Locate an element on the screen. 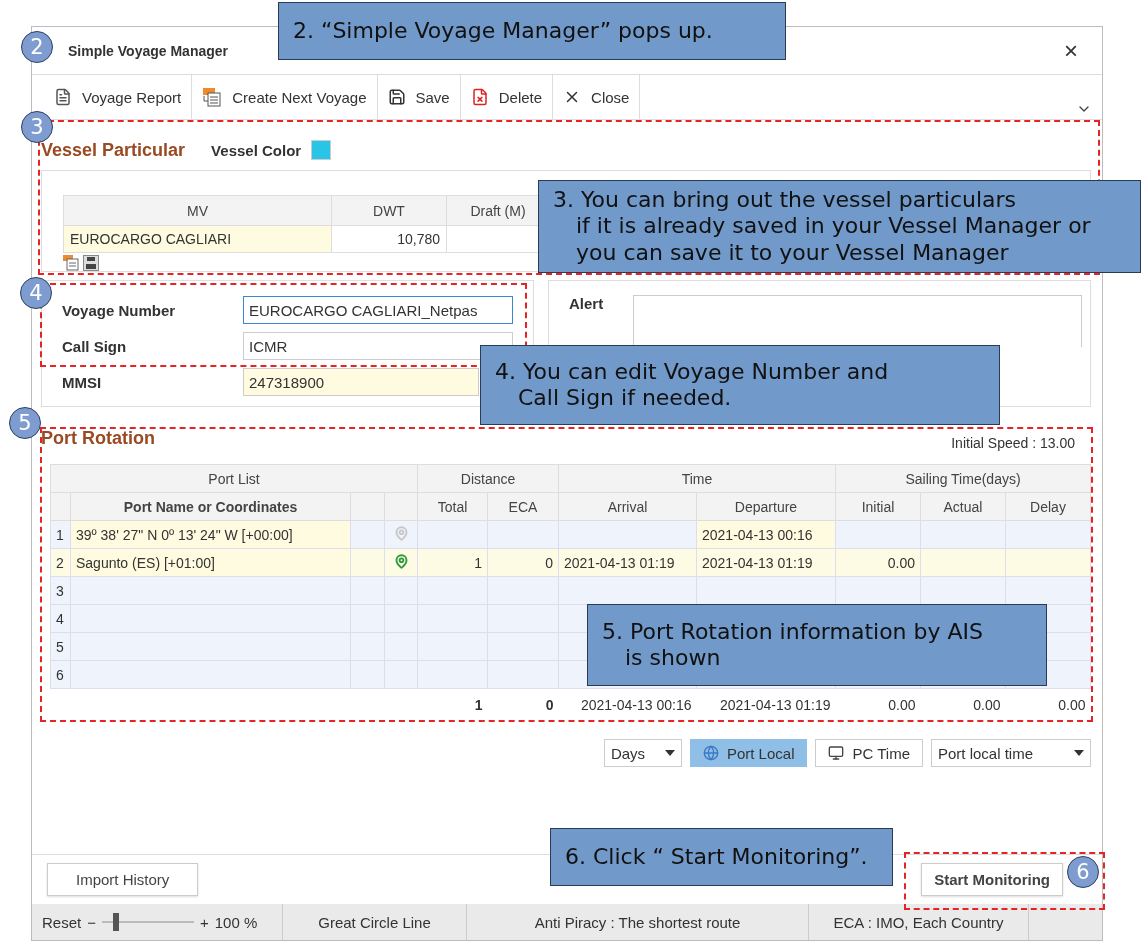 Image resolution: width=1143 pixels, height=948 pixels. toolbar-button: Close is located at coordinates (597, 97).